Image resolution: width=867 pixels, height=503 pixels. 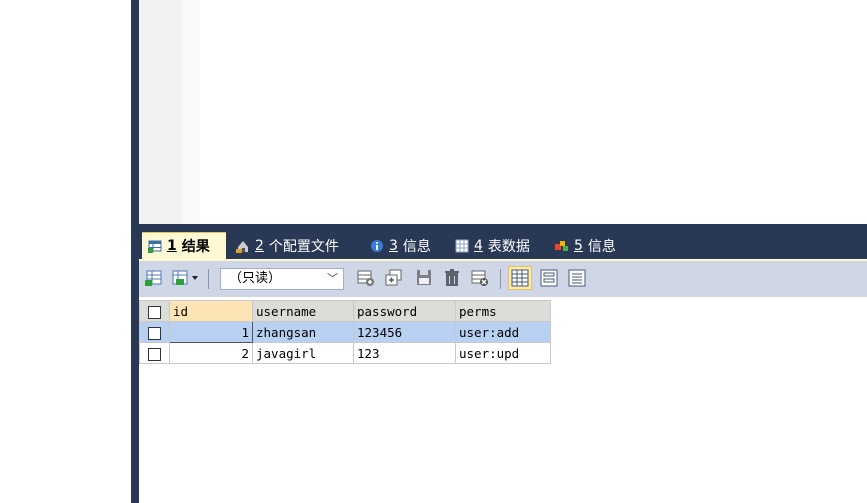 What do you see at coordinates (578, 245) in the screenshot?
I see `tab-number: 5` at bounding box center [578, 245].